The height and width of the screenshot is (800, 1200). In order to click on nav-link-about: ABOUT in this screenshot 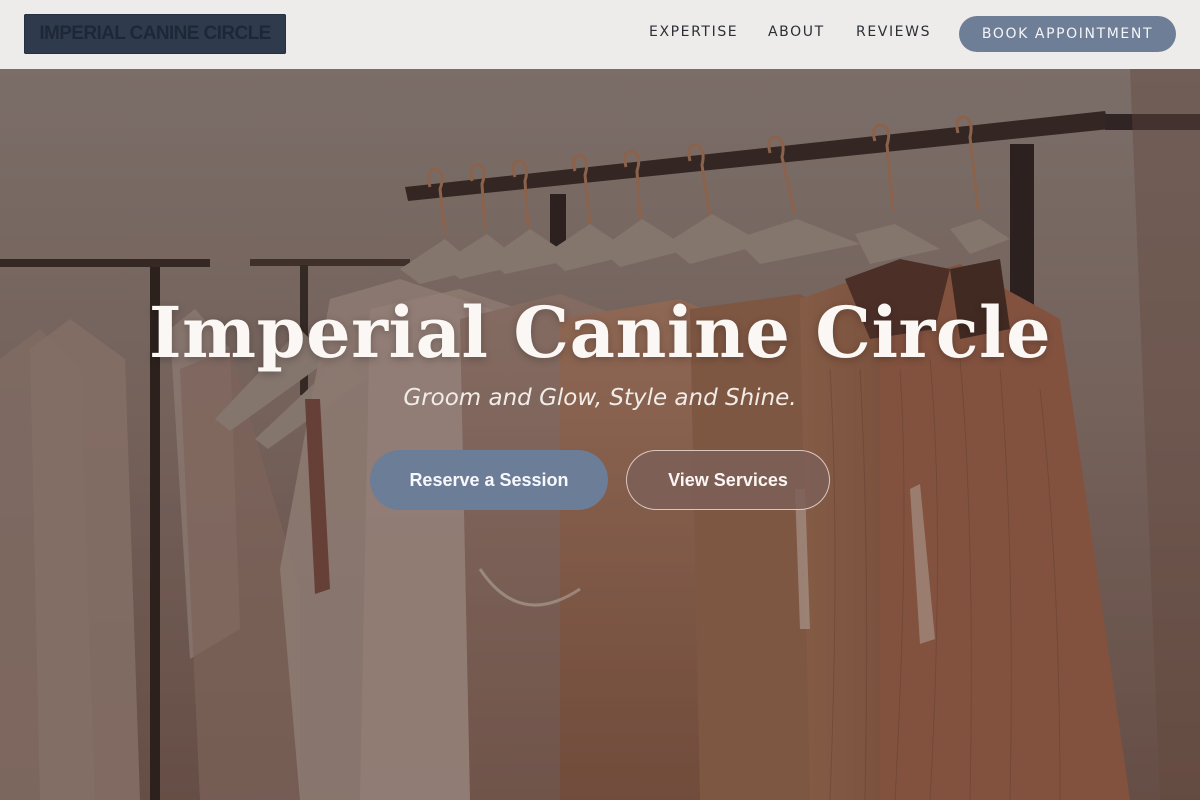, I will do `click(796, 32)`.